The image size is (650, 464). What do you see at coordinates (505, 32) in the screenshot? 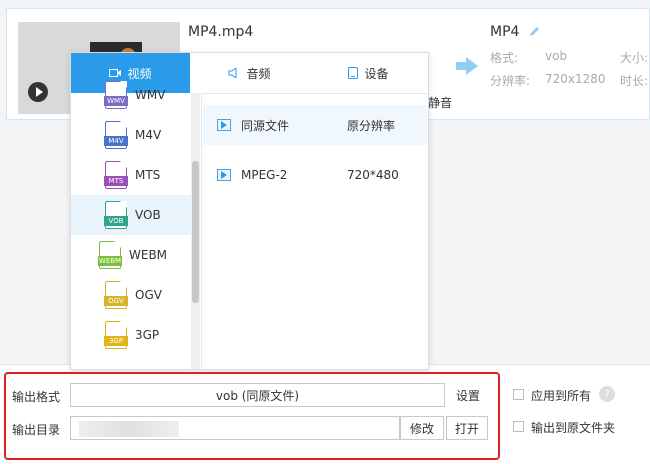
I see `target-format: MP4` at bounding box center [505, 32].